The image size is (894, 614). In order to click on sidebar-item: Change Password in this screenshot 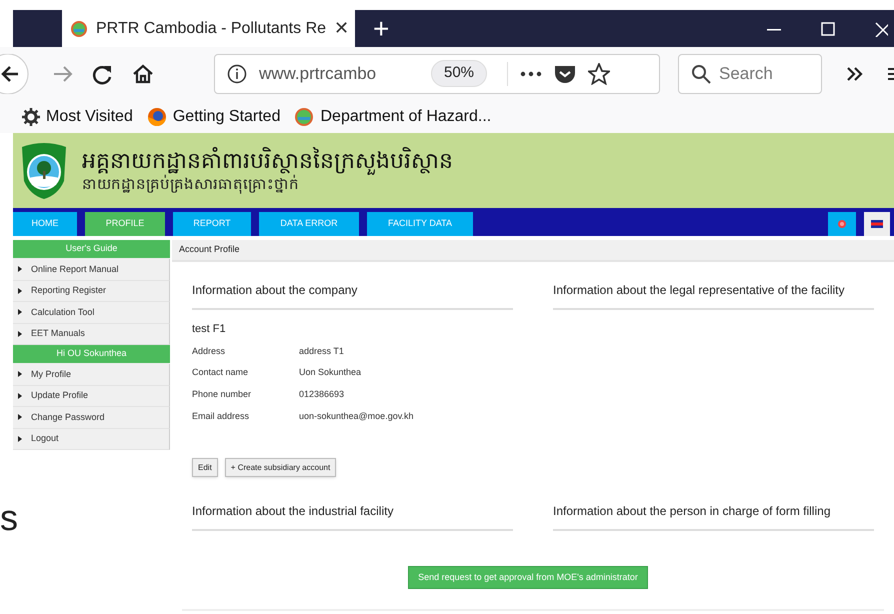, I will do `click(91, 417)`.